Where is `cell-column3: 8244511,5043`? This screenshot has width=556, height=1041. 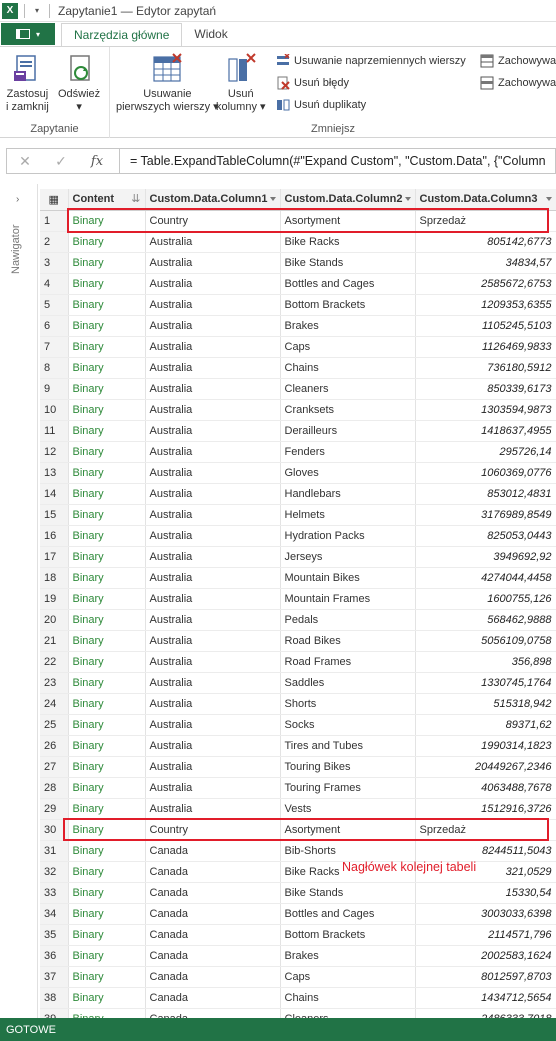
cell-column3: 8244511,5043 is located at coordinates (485, 851).